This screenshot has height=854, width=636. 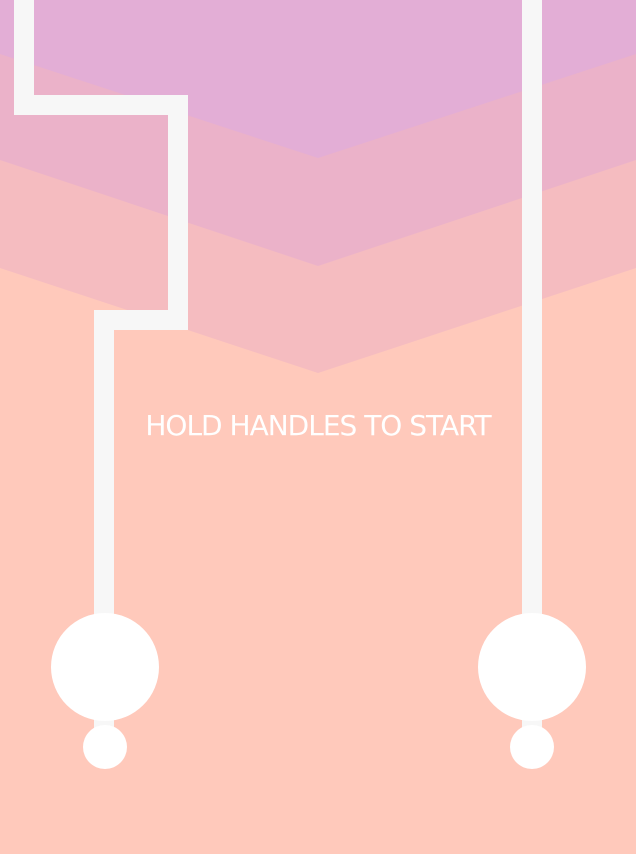 I want to click on right-handle-knob, so click(x=532, y=747).